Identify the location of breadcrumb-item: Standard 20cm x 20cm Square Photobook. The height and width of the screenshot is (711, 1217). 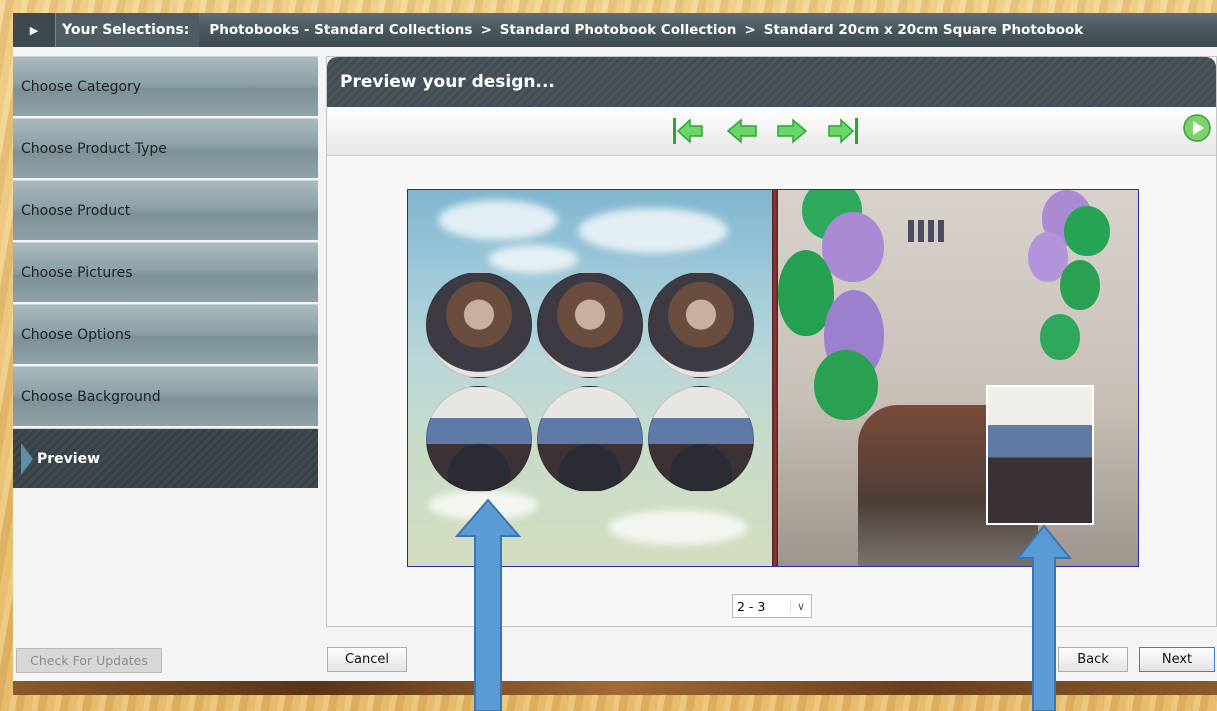
(924, 30).